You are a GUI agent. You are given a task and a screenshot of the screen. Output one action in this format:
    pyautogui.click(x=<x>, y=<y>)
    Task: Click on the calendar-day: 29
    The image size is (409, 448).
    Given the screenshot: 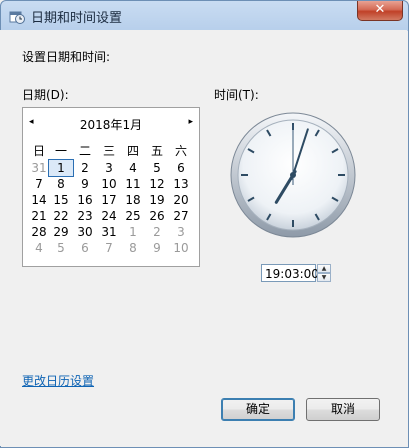 What is the action you would take?
    pyautogui.click(x=61, y=232)
    